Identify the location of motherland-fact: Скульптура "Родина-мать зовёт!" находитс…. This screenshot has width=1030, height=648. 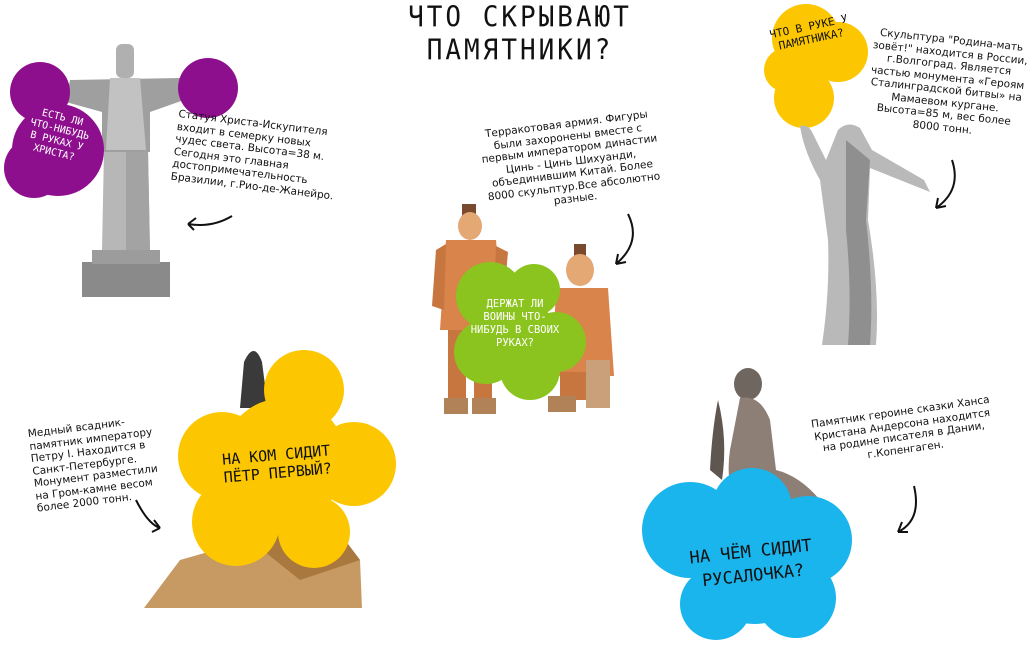
(949, 81).